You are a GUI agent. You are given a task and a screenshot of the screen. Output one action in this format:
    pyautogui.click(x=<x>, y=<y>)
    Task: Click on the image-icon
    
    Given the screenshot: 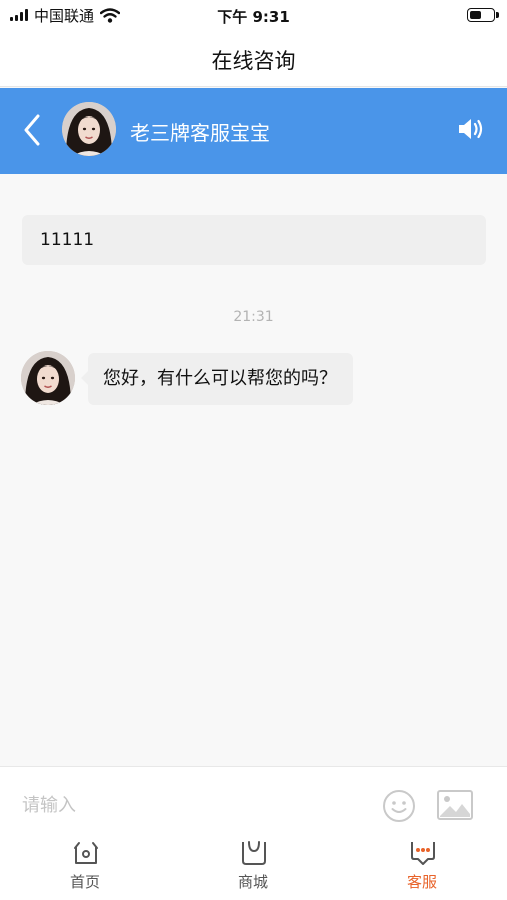 What is the action you would take?
    pyautogui.click(x=455, y=805)
    